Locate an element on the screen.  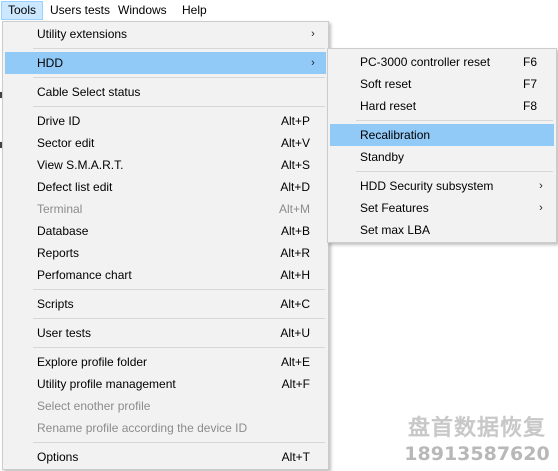
menu-item-shortcut: Alt+F is located at coordinates (295, 384).